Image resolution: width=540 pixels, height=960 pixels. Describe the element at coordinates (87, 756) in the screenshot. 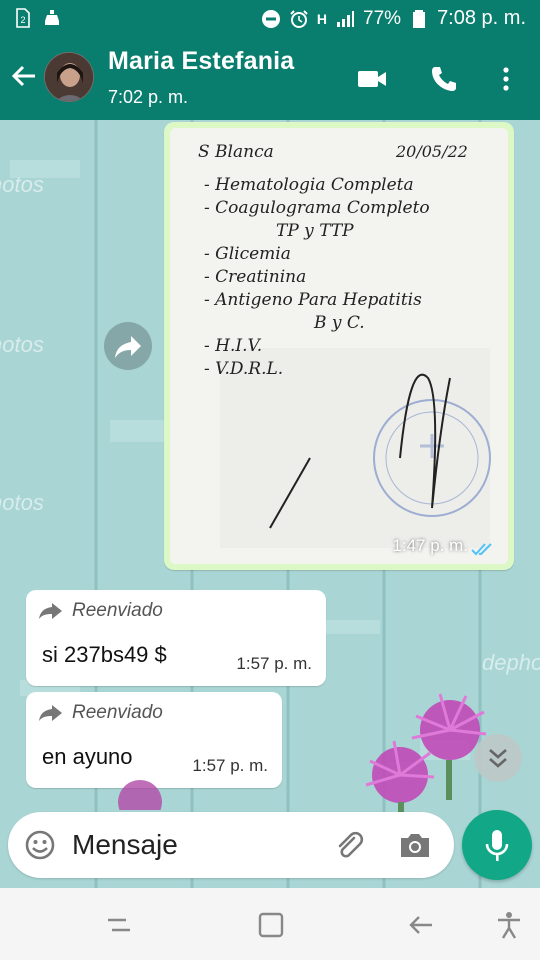

I see `message-text: en ayuno` at that location.